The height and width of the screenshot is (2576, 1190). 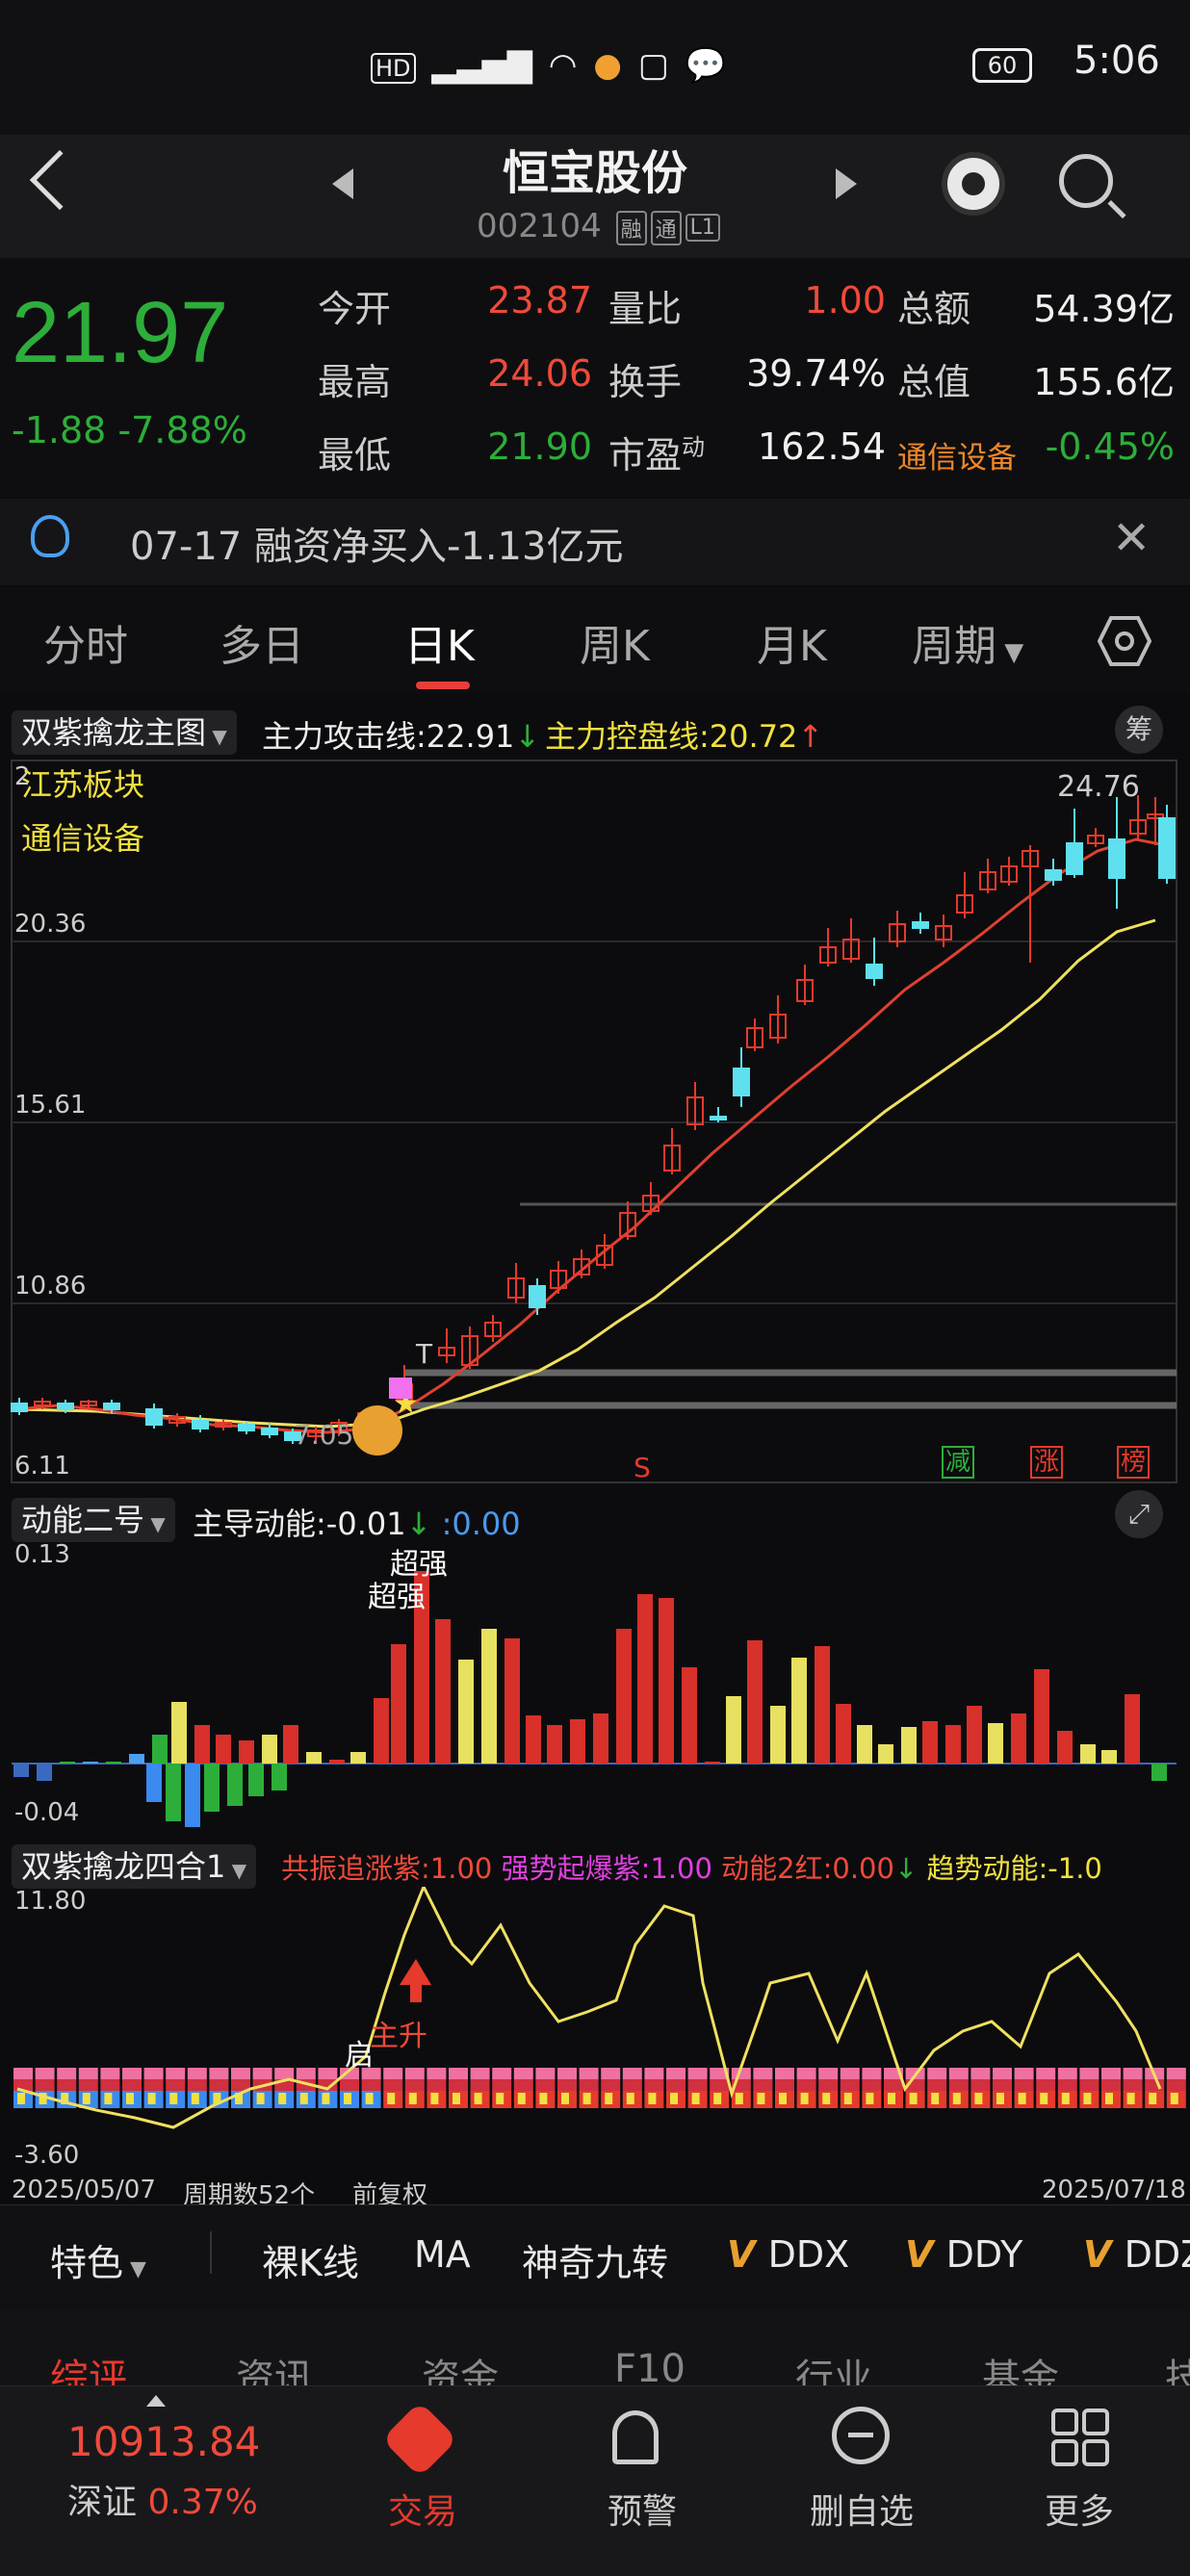 What do you see at coordinates (563, 65) in the screenshot?
I see `wifi-icon: ◠` at bounding box center [563, 65].